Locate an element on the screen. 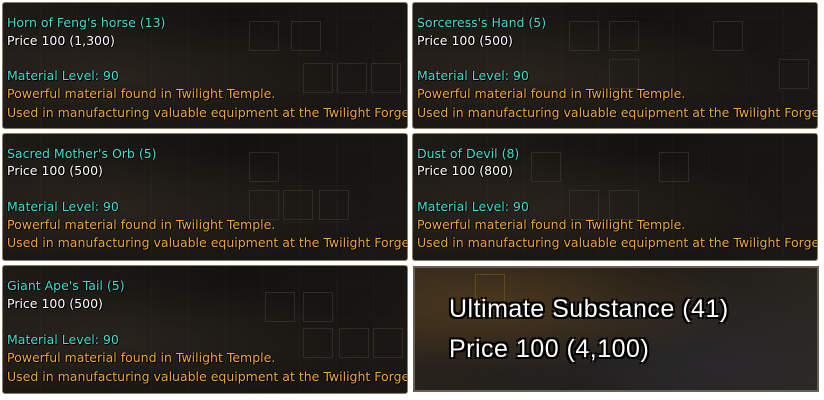 This screenshot has width=824, height=400. item-name: Sorceress's Hand (5) is located at coordinates (482, 22).